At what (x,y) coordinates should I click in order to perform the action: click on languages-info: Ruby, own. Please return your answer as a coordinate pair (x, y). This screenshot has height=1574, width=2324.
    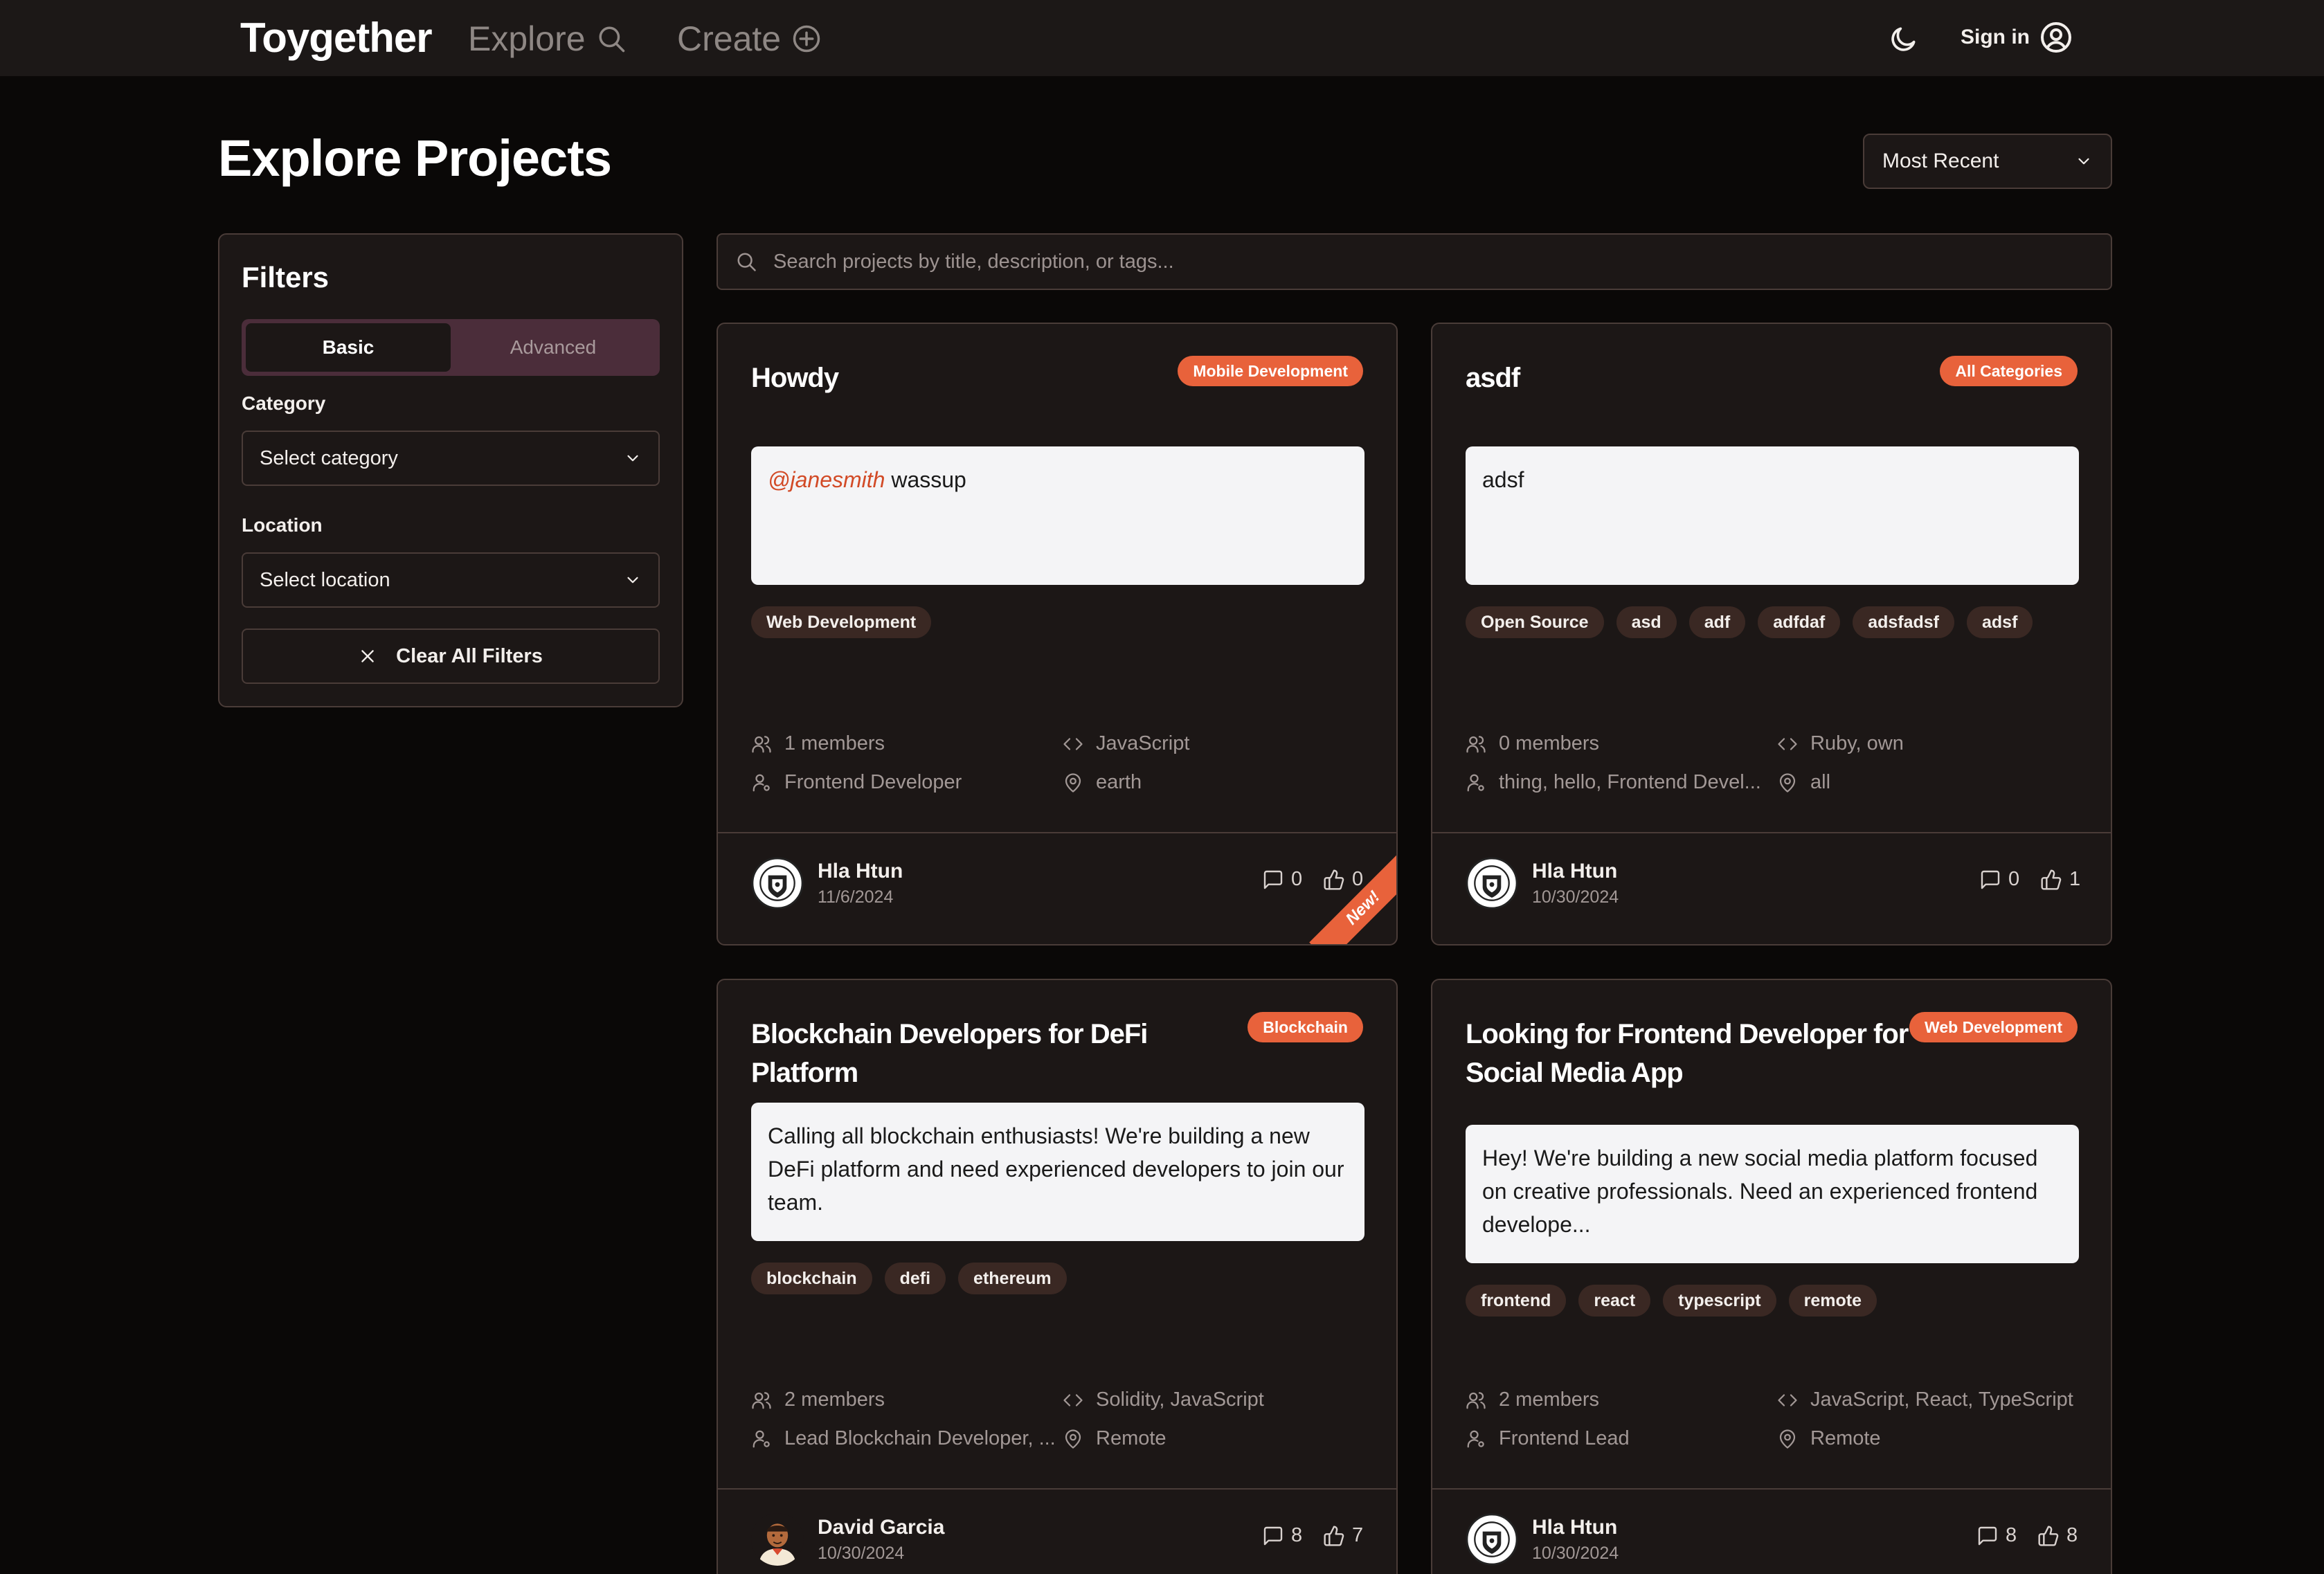
    Looking at the image, I should click on (1841, 743).